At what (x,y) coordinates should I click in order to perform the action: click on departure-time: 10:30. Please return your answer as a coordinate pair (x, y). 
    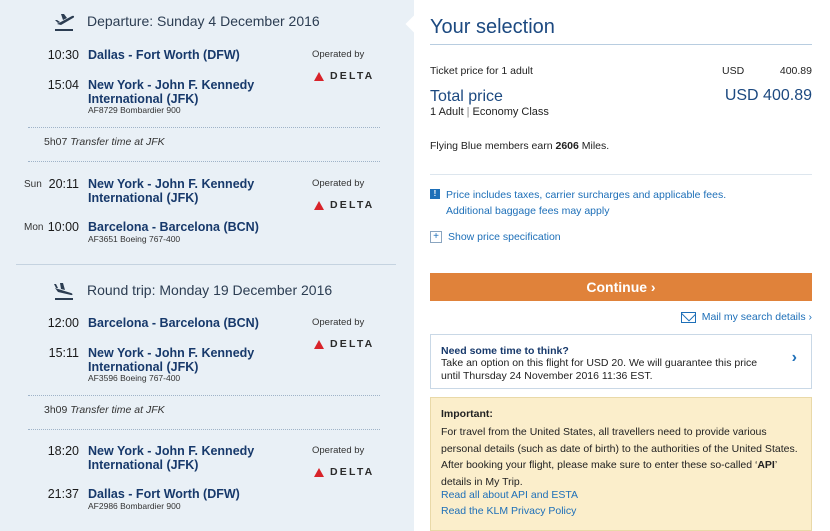
    Looking at the image, I should click on (63, 55).